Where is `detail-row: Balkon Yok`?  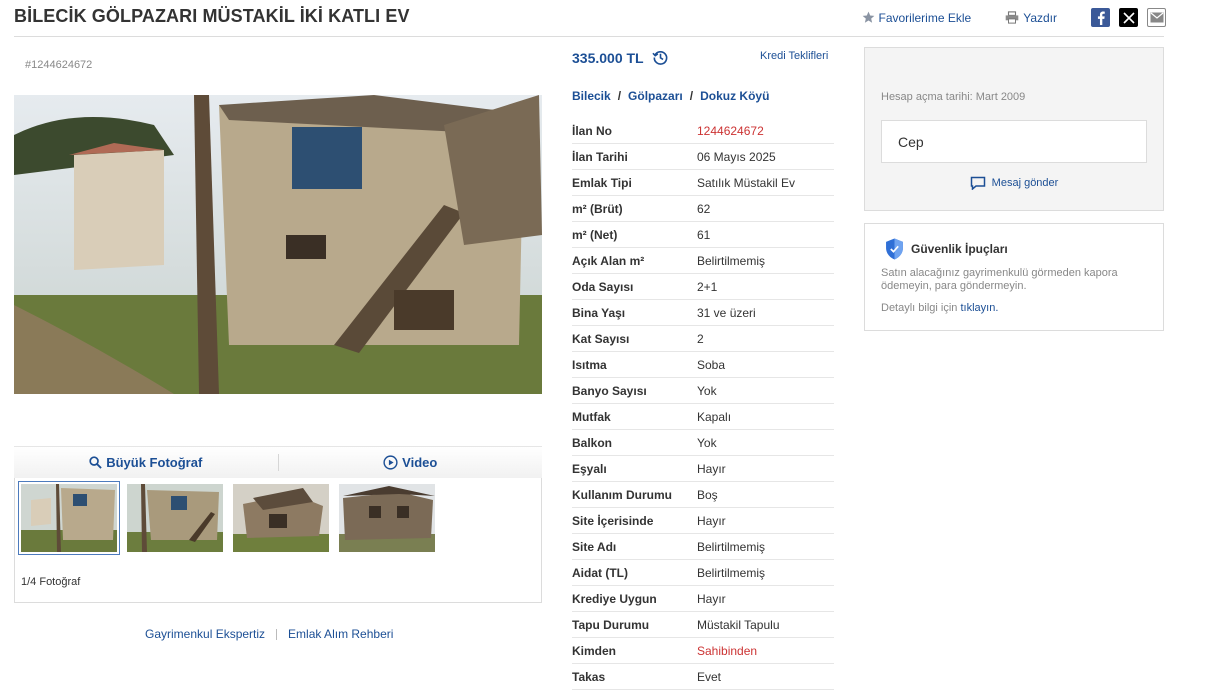 detail-row: Balkon Yok is located at coordinates (703, 443).